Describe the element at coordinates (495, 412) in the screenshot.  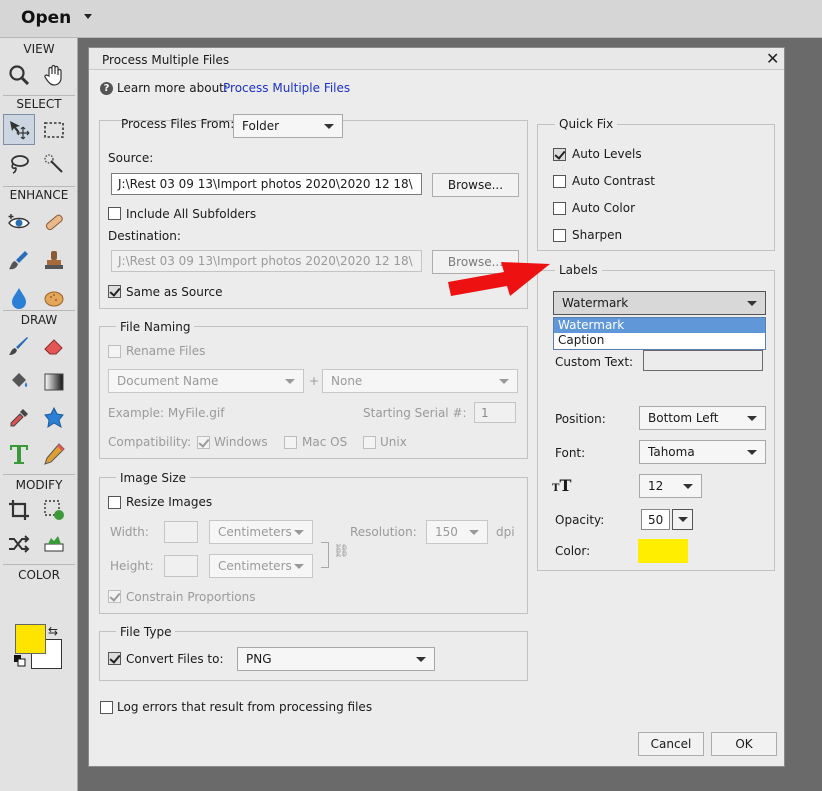
I see `starting-serial-field: 1` at that location.